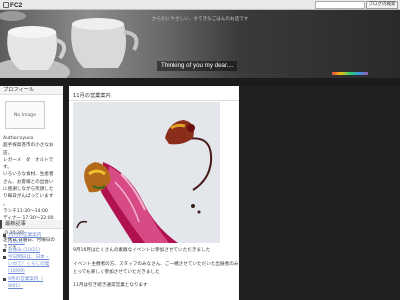  What do you see at coordinates (28, 146) in the screenshot?
I see `author-line: 超手探高巻市の小さなお` at bounding box center [28, 146].